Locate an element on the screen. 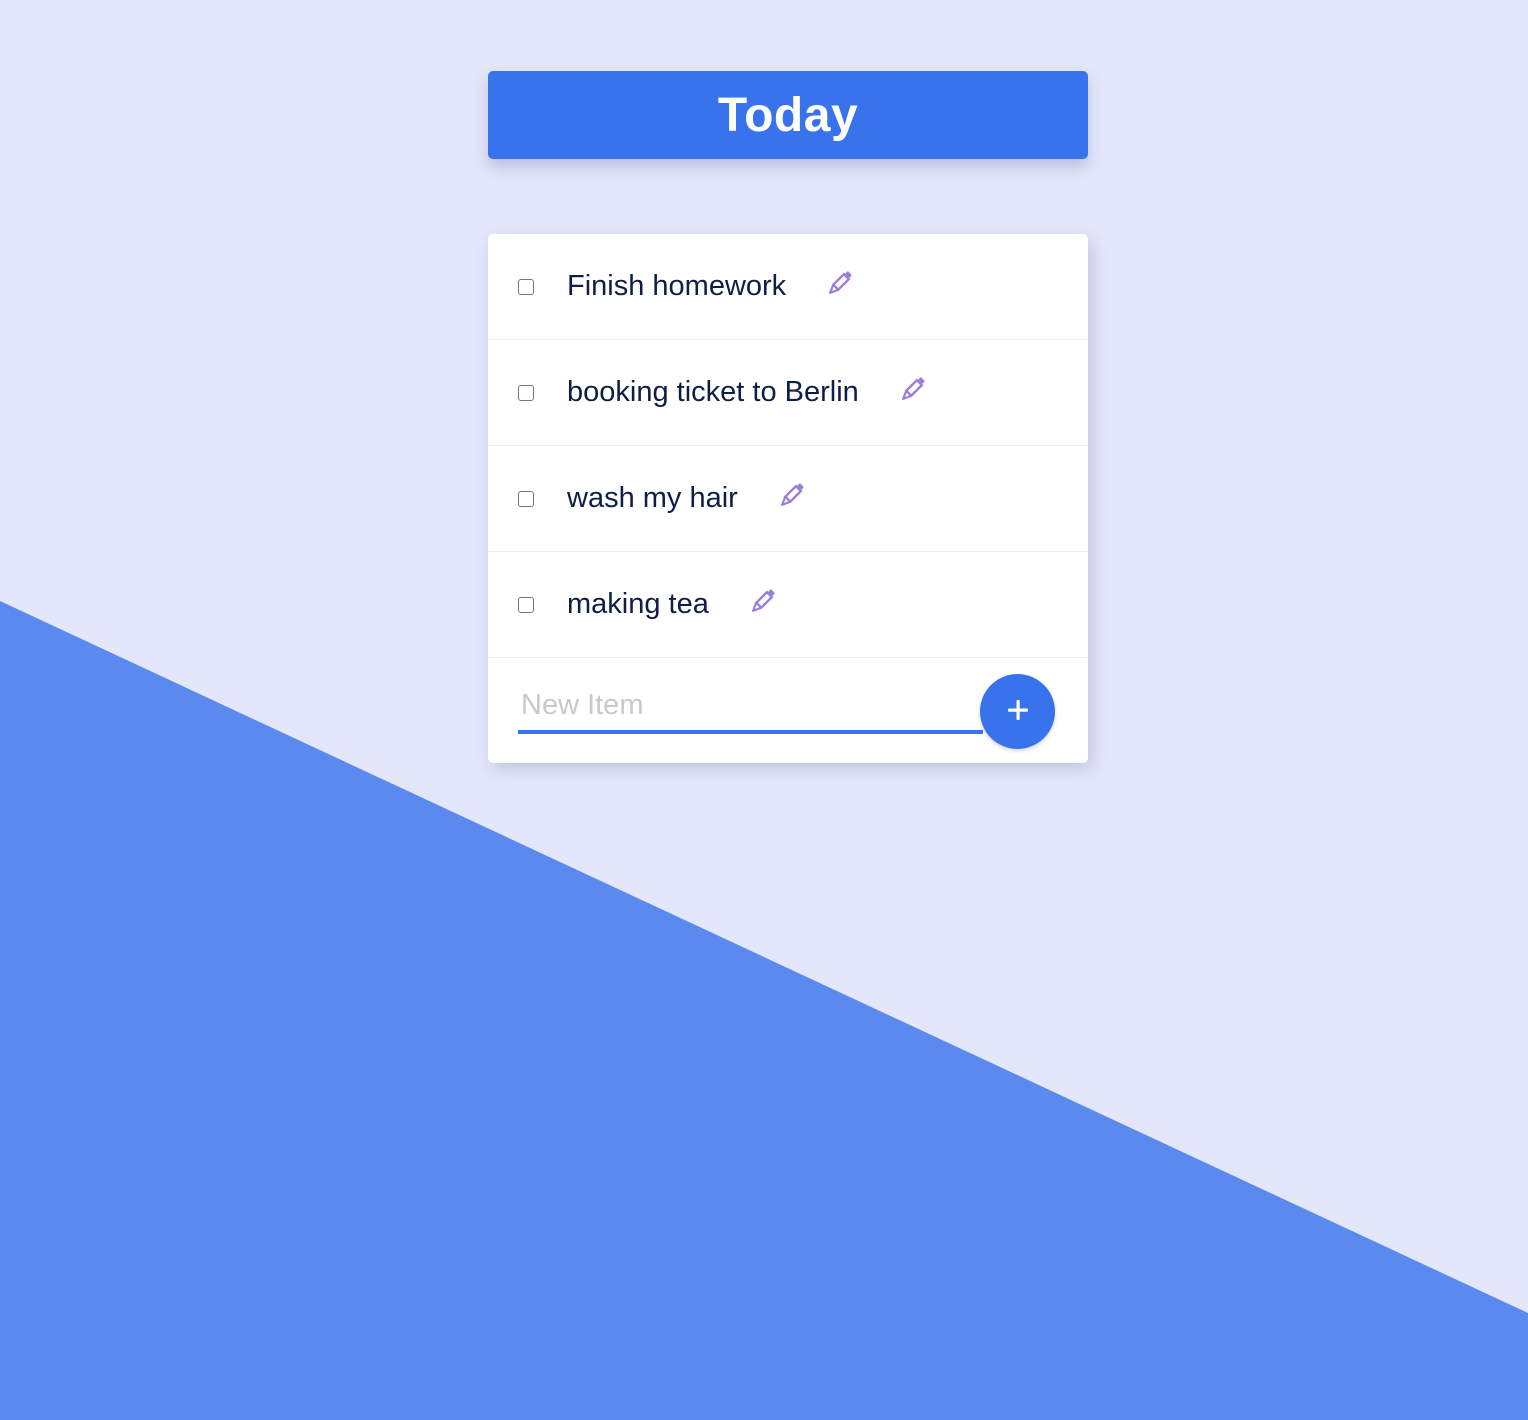  item-label: Finish homework is located at coordinates (677, 286).